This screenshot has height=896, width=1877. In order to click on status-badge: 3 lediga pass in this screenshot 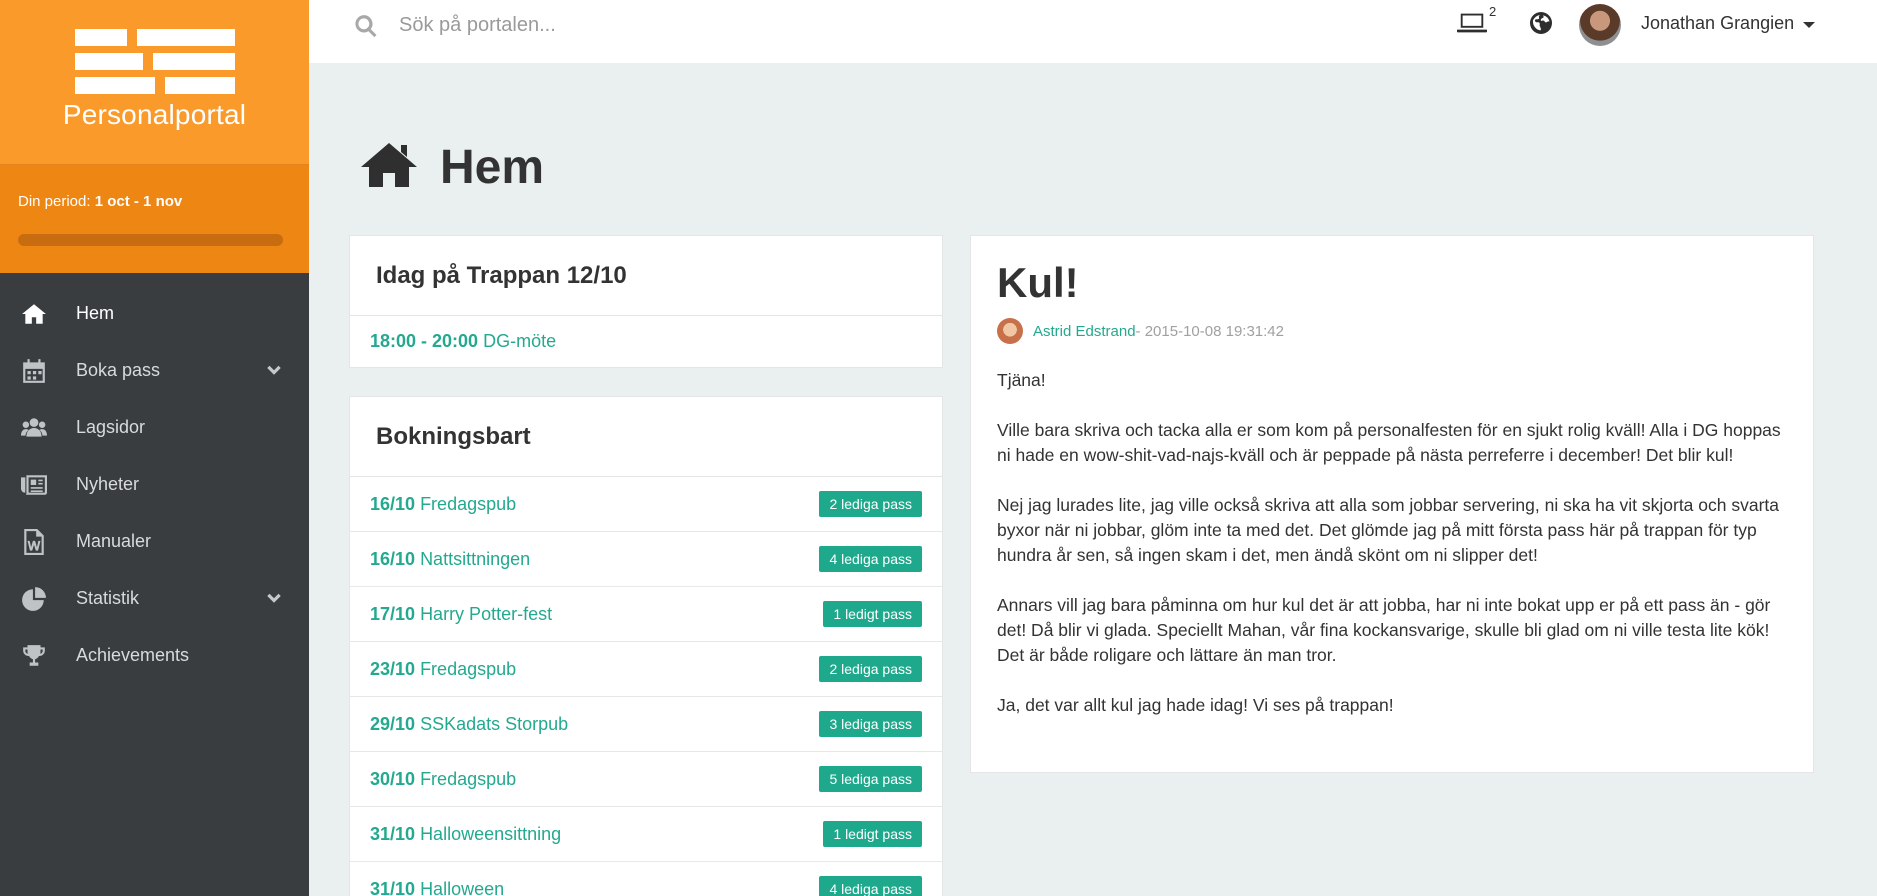, I will do `click(870, 724)`.